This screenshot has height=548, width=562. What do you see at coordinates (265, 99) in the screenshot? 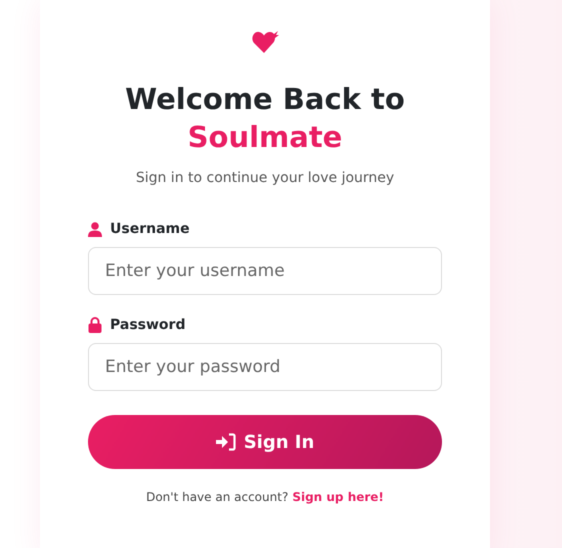
I see `title-text: Welcome Back to` at bounding box center [265, 99].